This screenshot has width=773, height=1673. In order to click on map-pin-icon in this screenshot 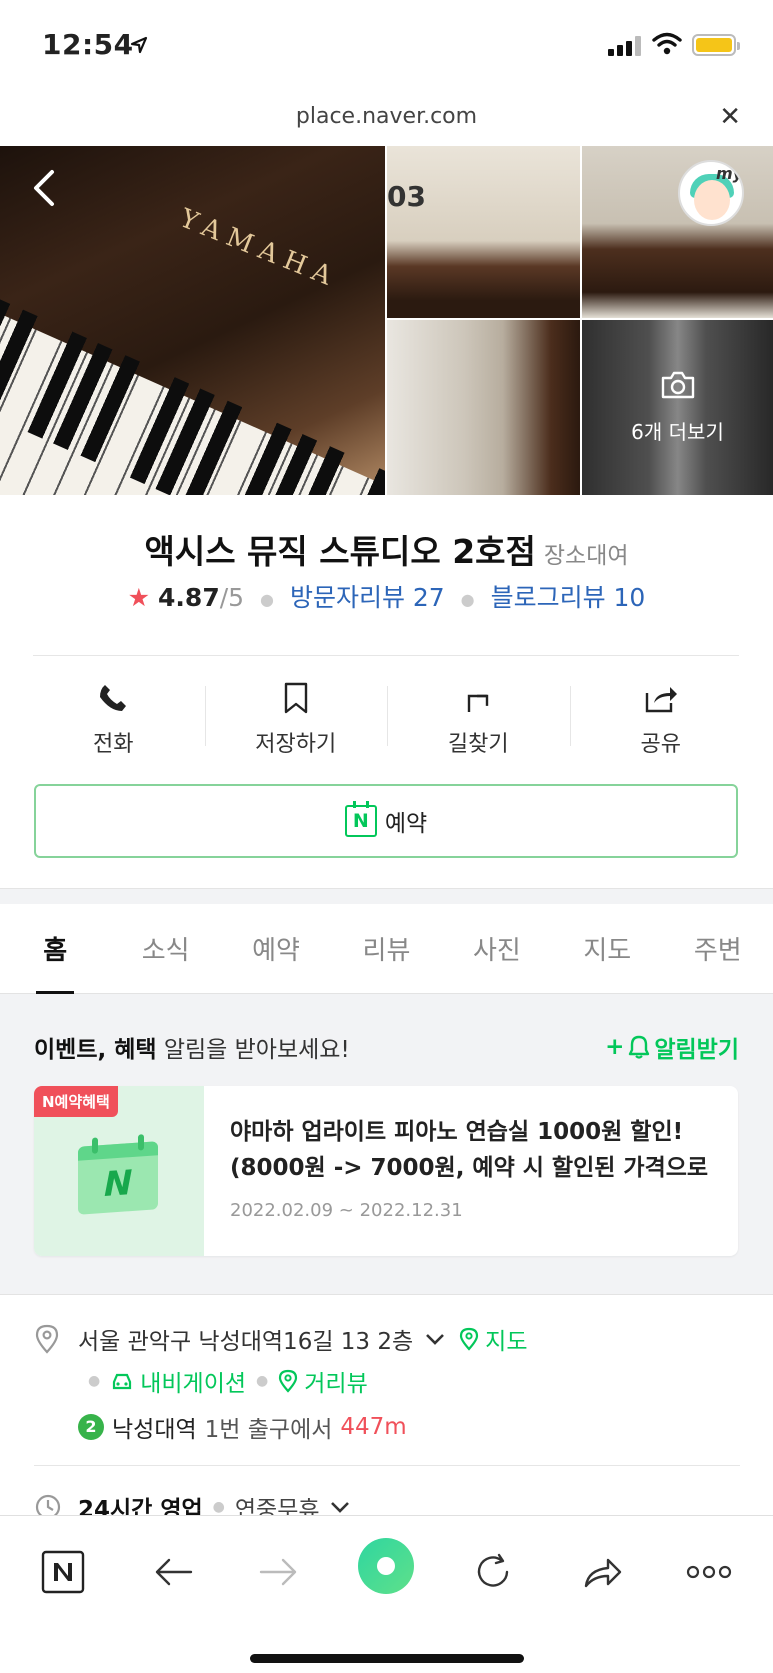, I will do `click(469, 1339)`.